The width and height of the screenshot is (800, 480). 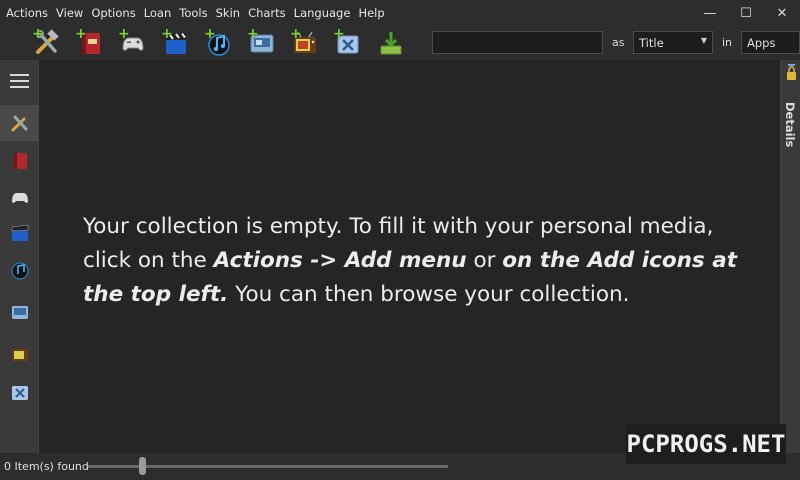 I want to click on sidebar-item-music, so click(x=19, y=270).